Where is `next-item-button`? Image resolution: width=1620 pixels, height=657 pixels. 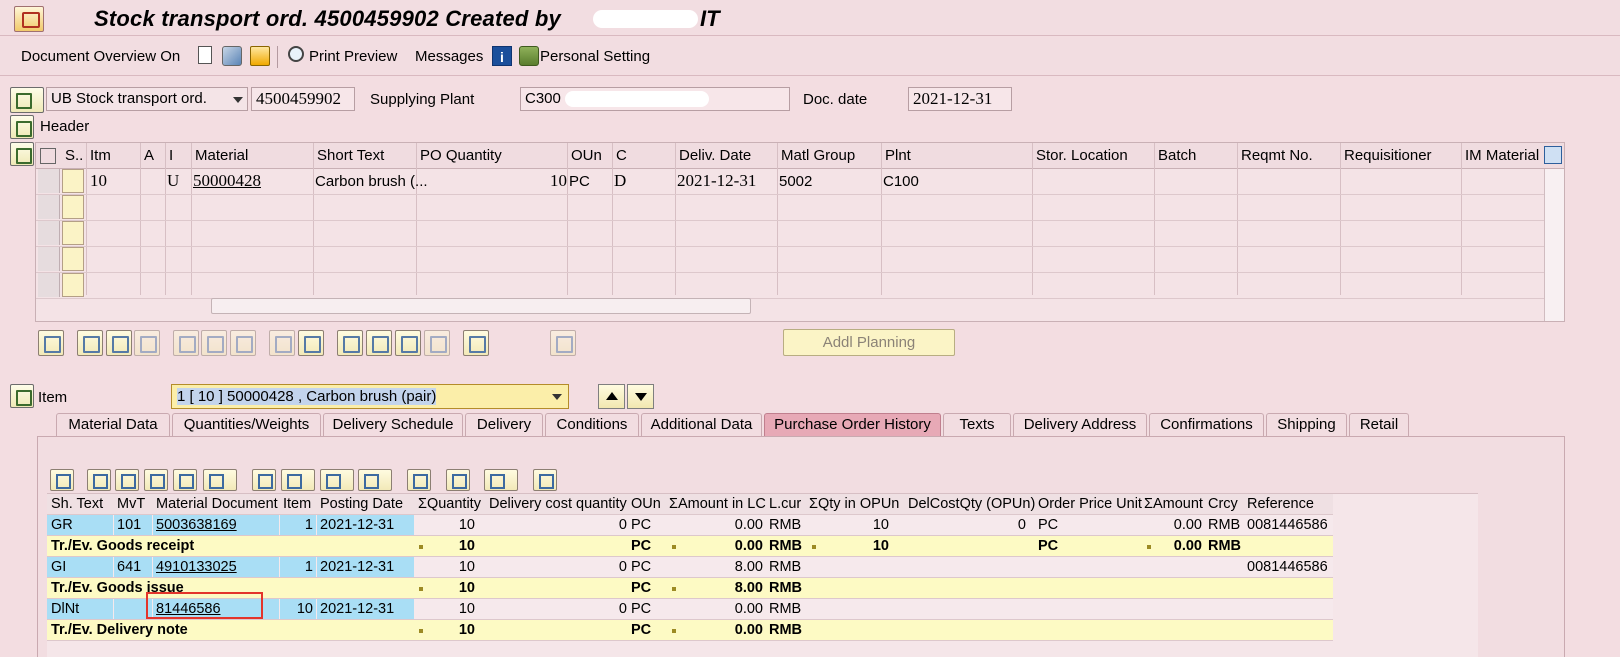 next-item-button is located at coordinates (640, 396).